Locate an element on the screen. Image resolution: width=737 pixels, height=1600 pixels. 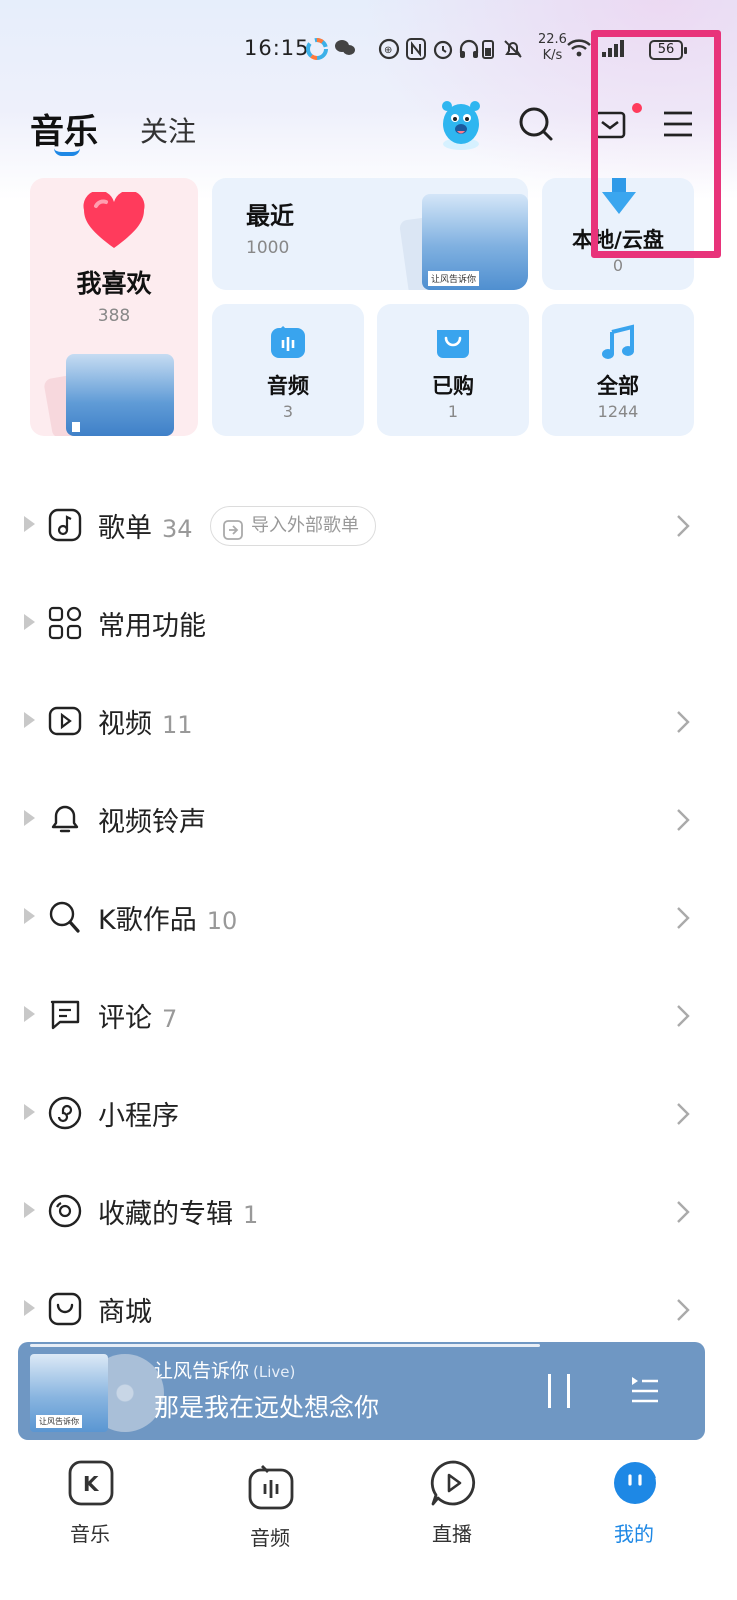
comments-count: 7 is located at coordinates (170, 1019).